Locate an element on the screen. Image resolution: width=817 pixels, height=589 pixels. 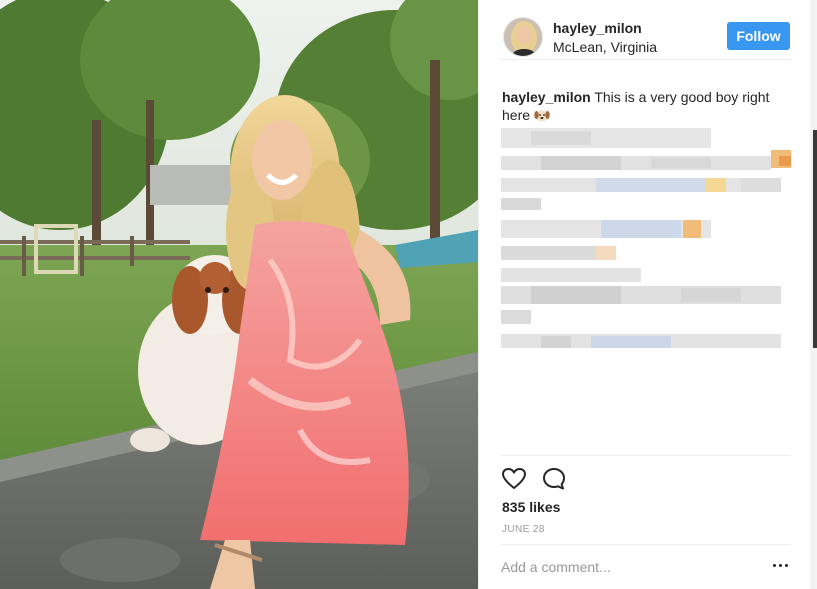
more-options-icon is located at coordinates (782, 566).